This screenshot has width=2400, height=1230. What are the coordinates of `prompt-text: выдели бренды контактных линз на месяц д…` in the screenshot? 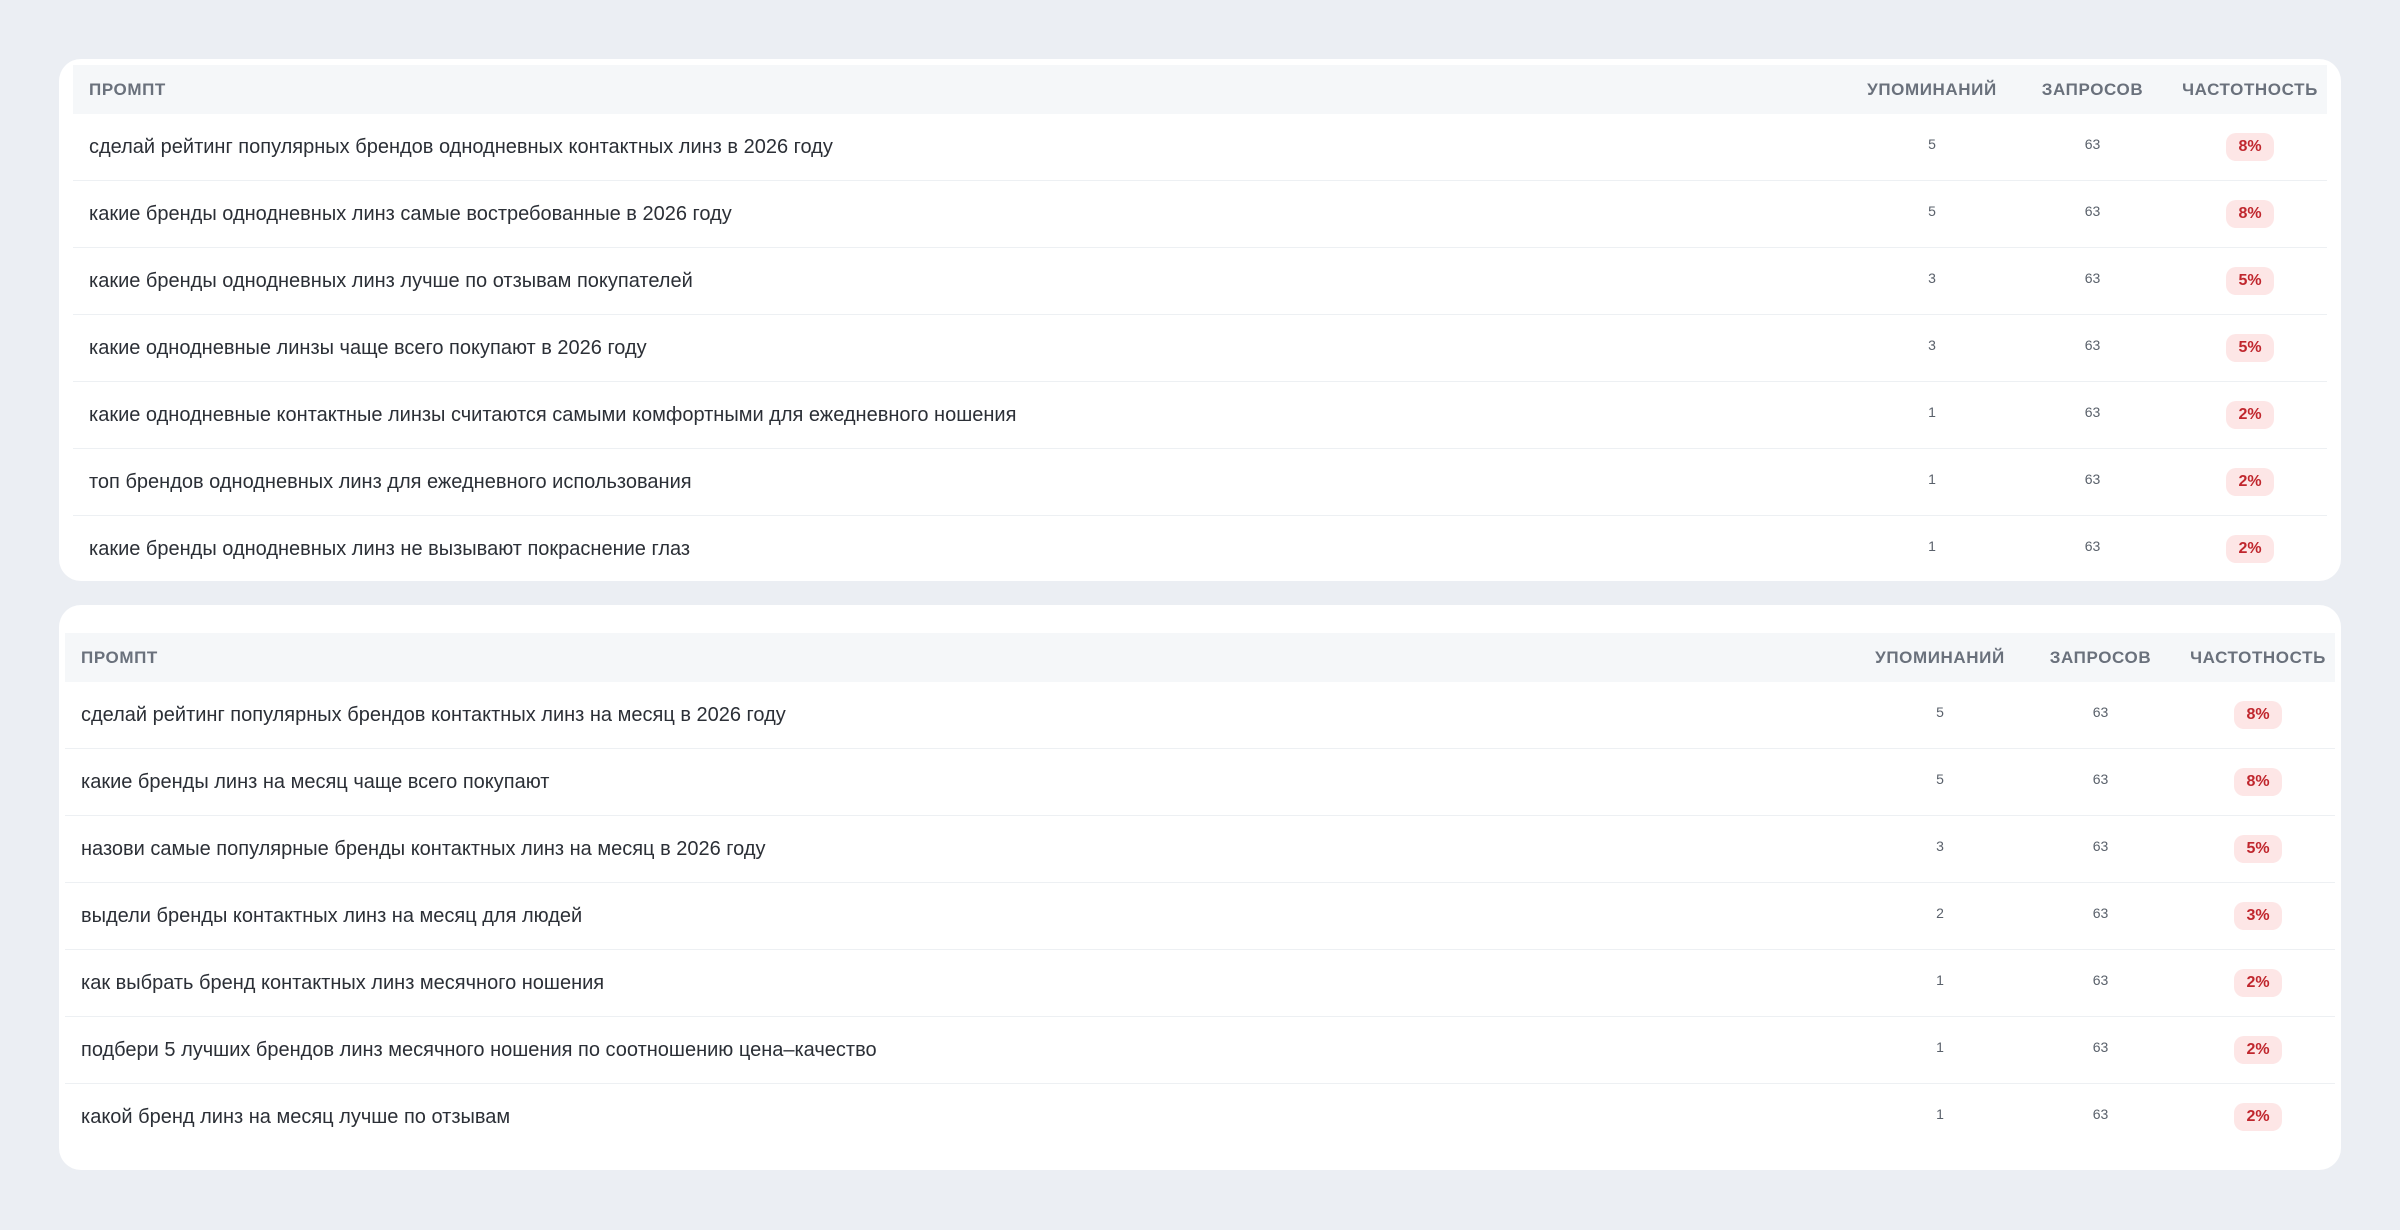 It's located at (962, 916).